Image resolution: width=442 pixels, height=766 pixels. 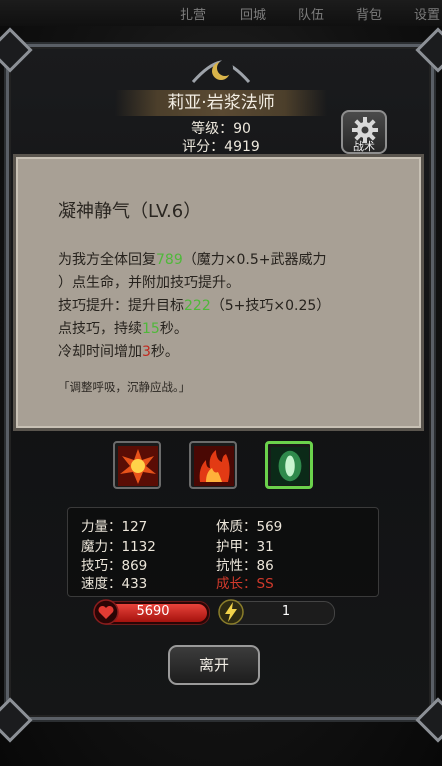 I want to click on desc-text: ）点生命，并附加技巧提升。, so click(x=149, y=283).